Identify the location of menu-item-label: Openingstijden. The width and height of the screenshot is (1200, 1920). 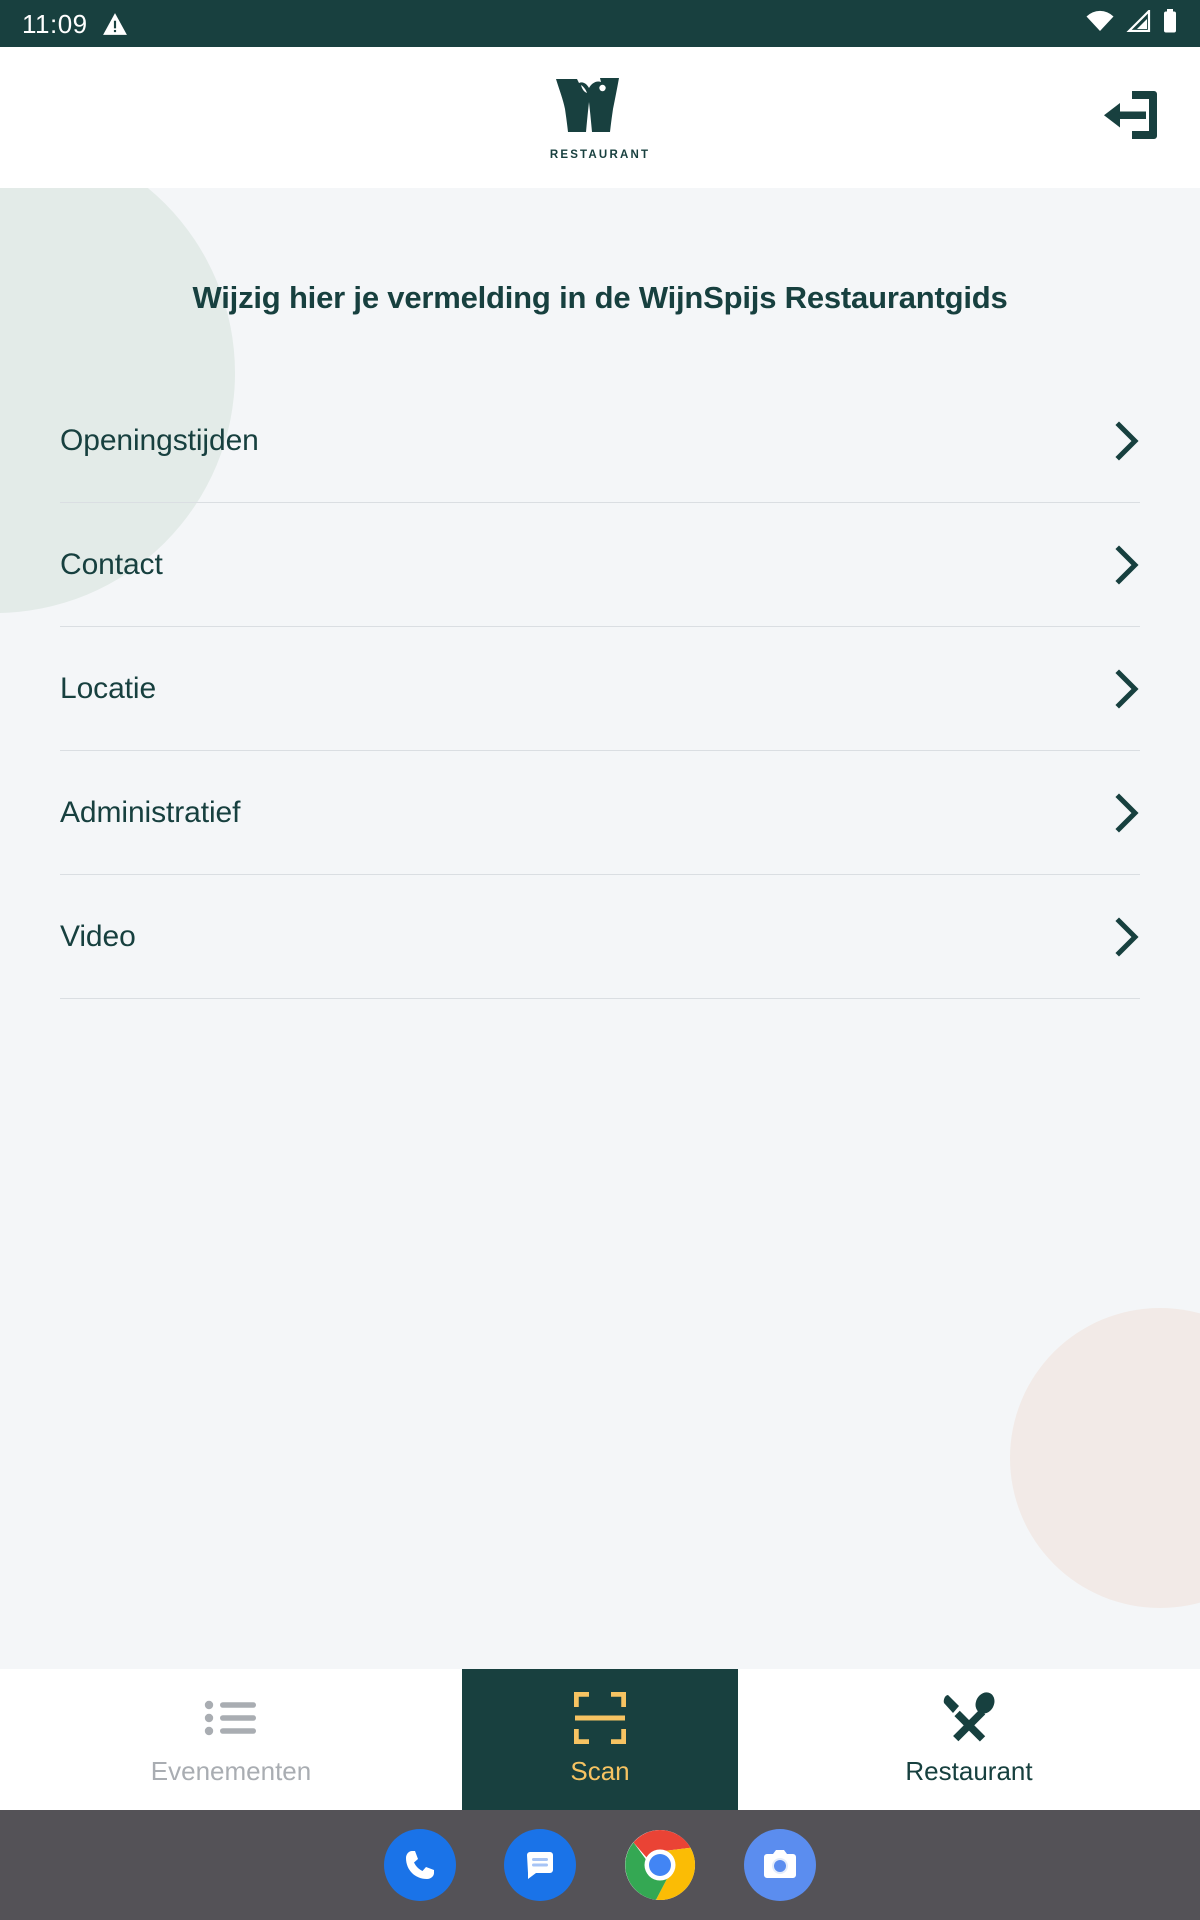
(159, 440).